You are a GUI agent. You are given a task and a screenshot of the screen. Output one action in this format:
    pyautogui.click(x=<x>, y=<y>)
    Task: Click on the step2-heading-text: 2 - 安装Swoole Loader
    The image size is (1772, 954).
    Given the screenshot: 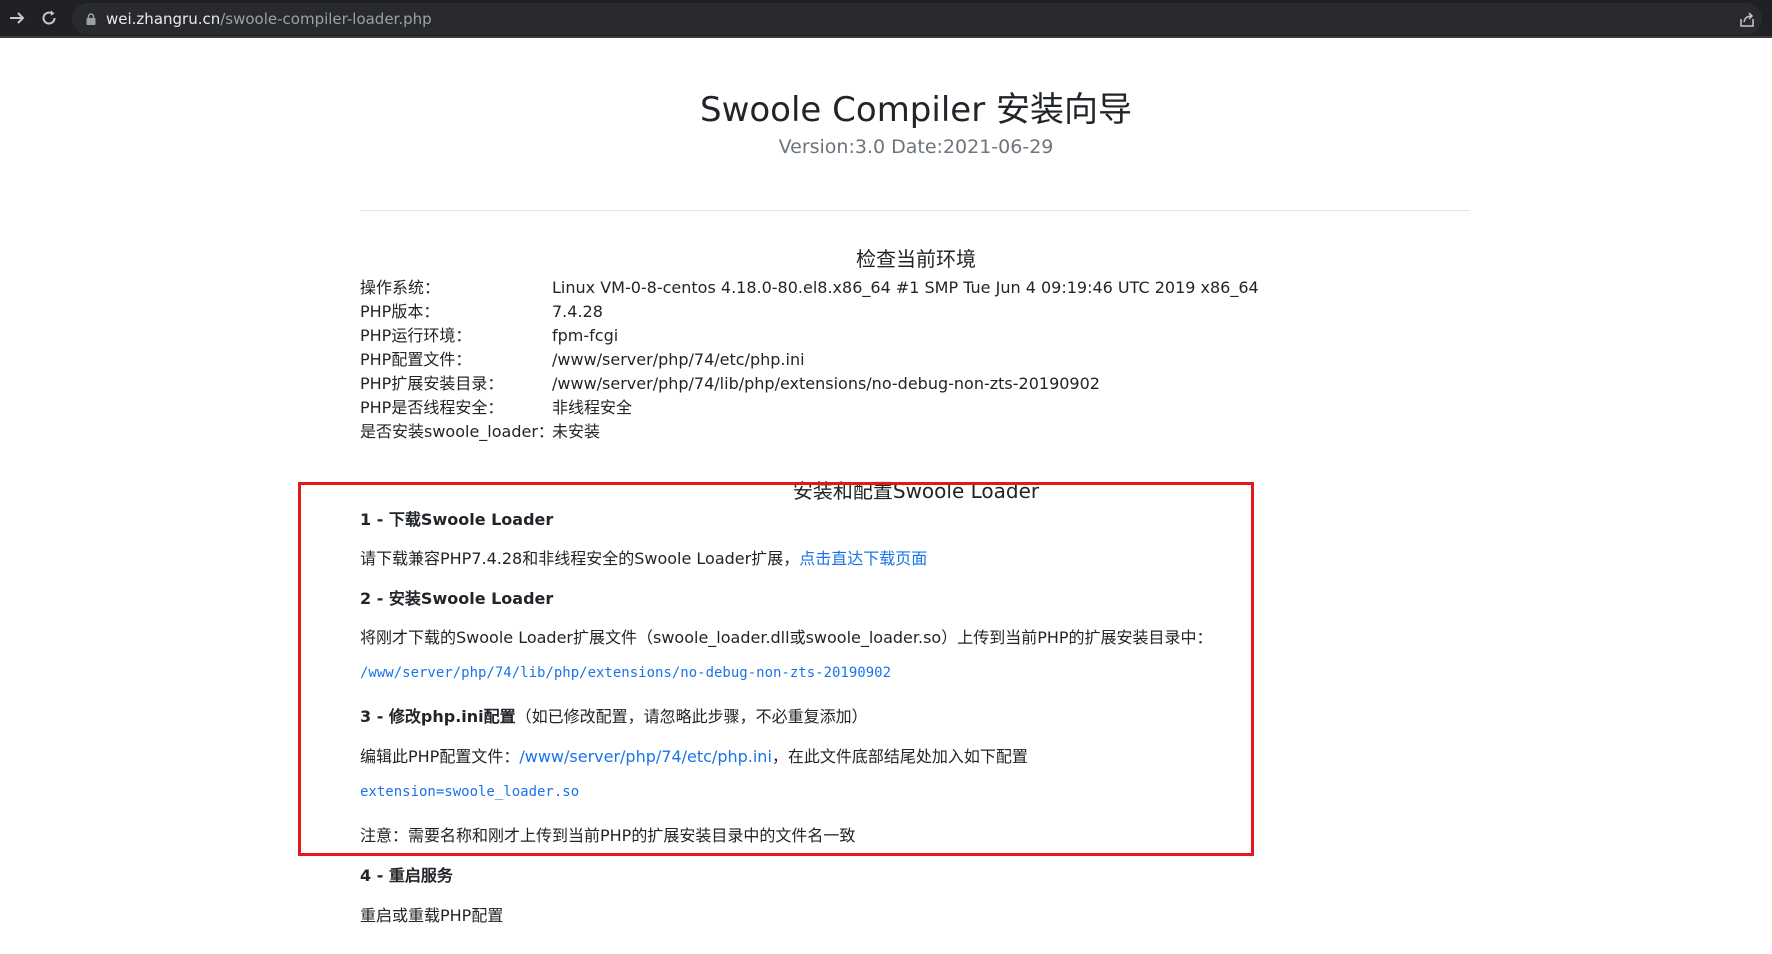 What is the action you would take?
    pyautogui.click(x=457, y=598)
    